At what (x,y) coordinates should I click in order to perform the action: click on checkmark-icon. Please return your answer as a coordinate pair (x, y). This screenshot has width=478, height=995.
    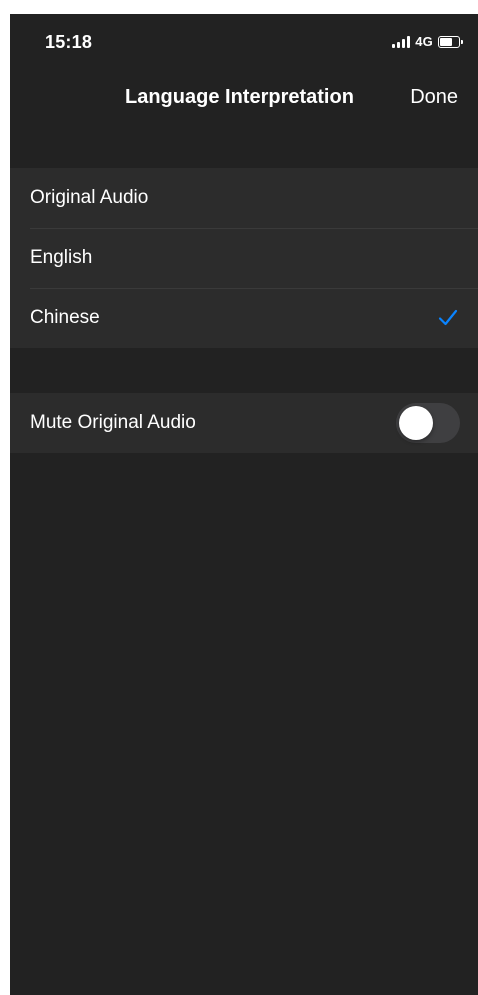
    Looking at the image, I should click on (448, 317).